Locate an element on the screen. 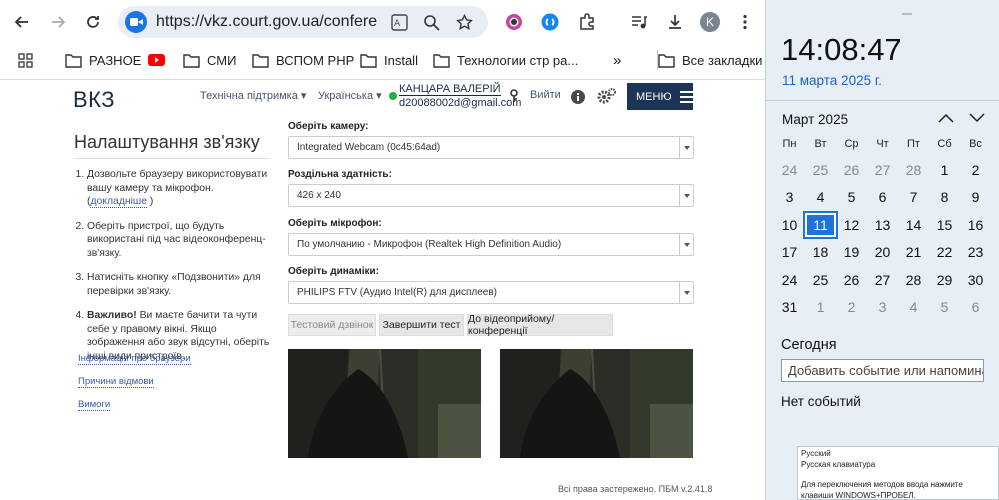 This screenshot has height=500, width=999. extension-color-icon is located at coordinates (514, 22).